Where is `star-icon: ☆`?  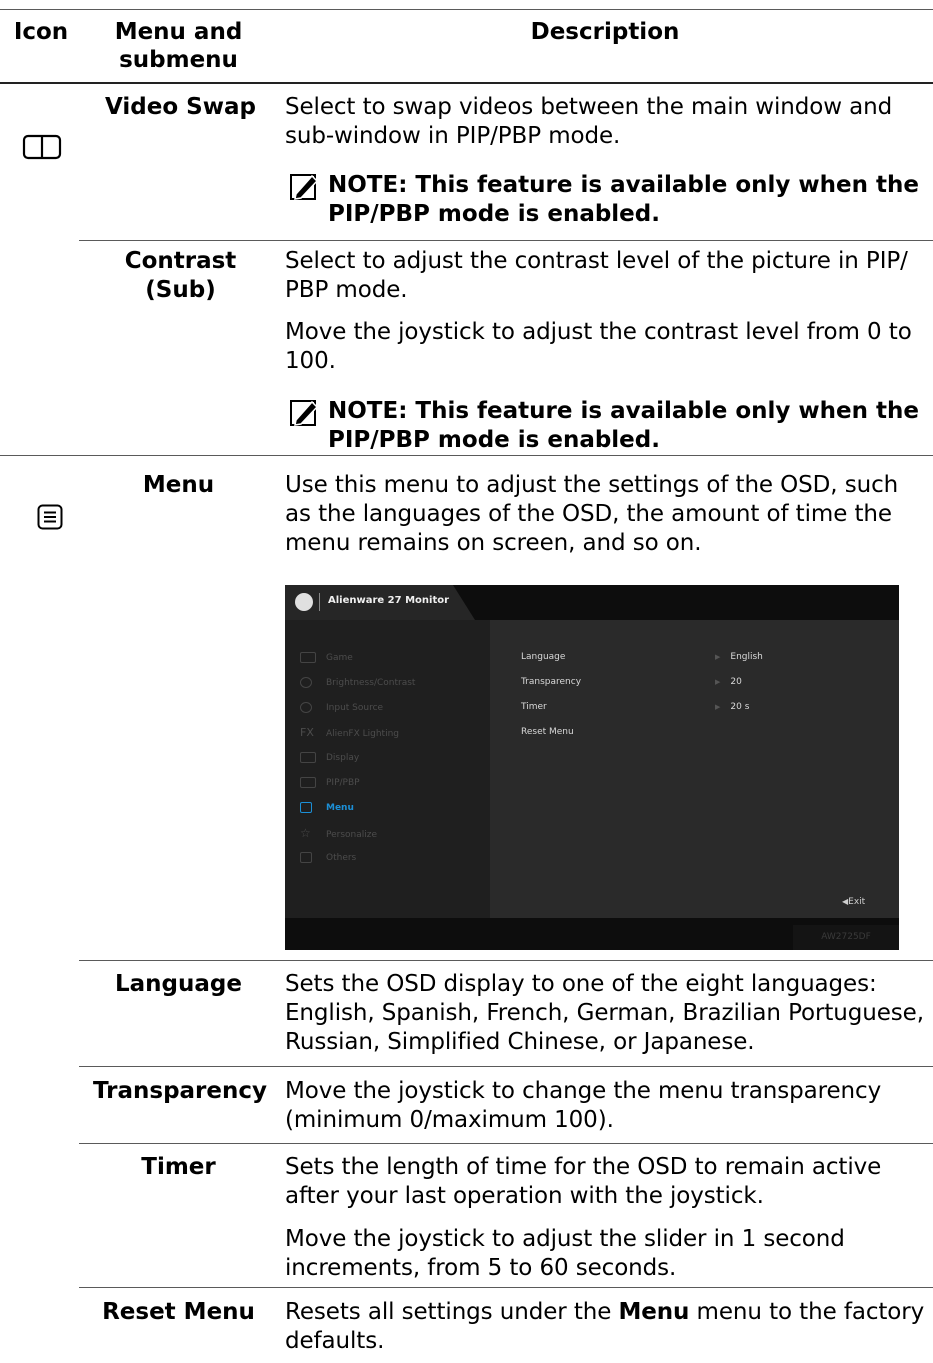
star-icon: ☆ is located at coordinates (305, 833).